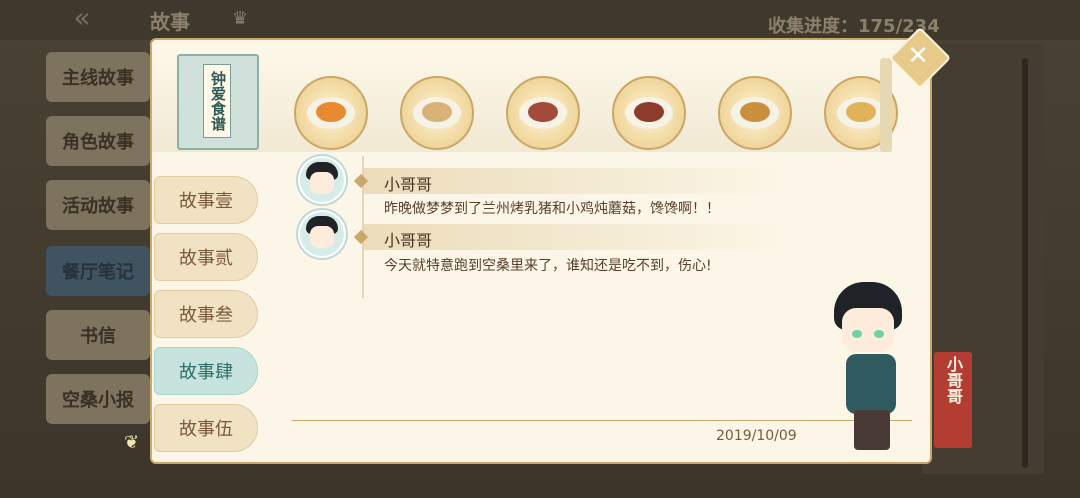  I want to click on tab-story-3: 故事叁, so click(206, 314).